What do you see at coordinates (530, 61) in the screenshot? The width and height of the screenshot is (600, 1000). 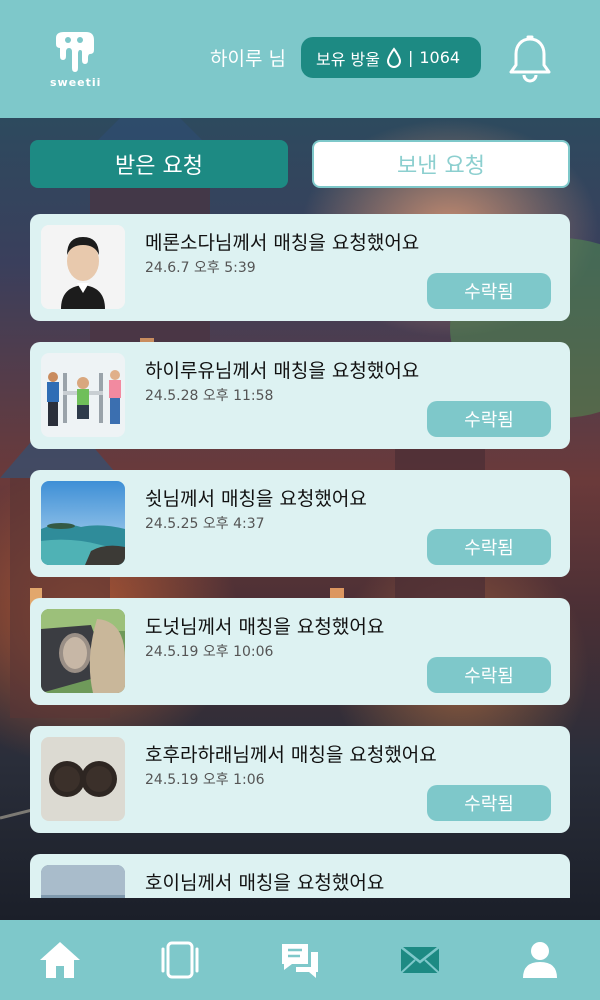 I see `notification-bell-icon` at bounding box center [530, 61].